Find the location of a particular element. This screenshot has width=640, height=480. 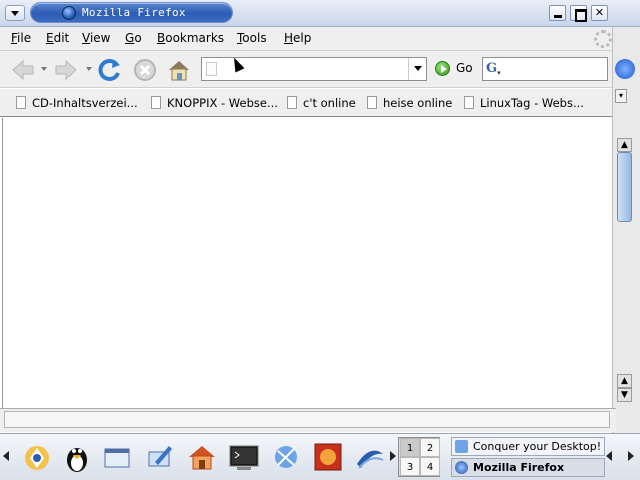

go-button: Go is located at coordinates (456, 69).